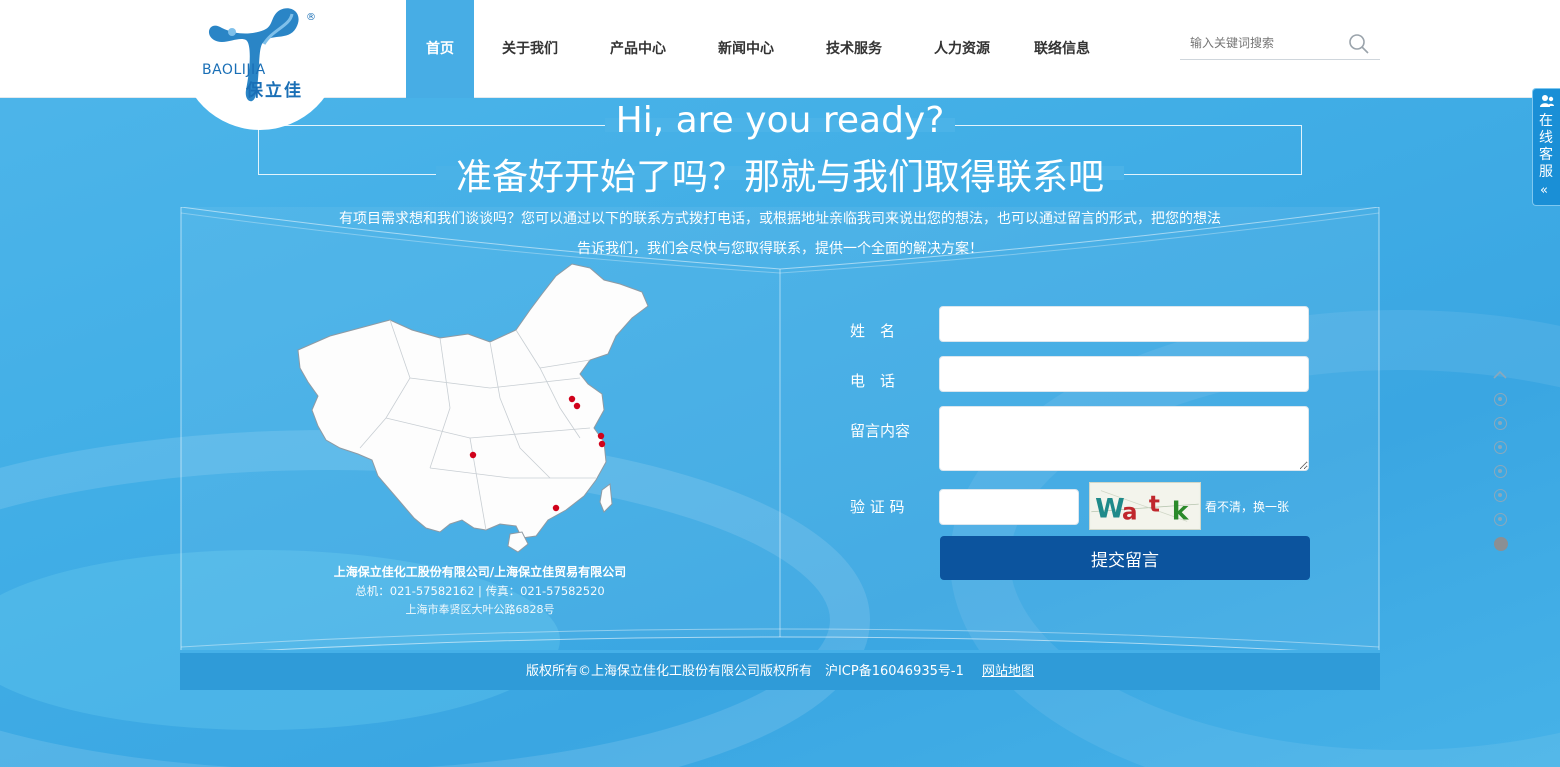  I want to click on phone-field, so click(1124, 374).